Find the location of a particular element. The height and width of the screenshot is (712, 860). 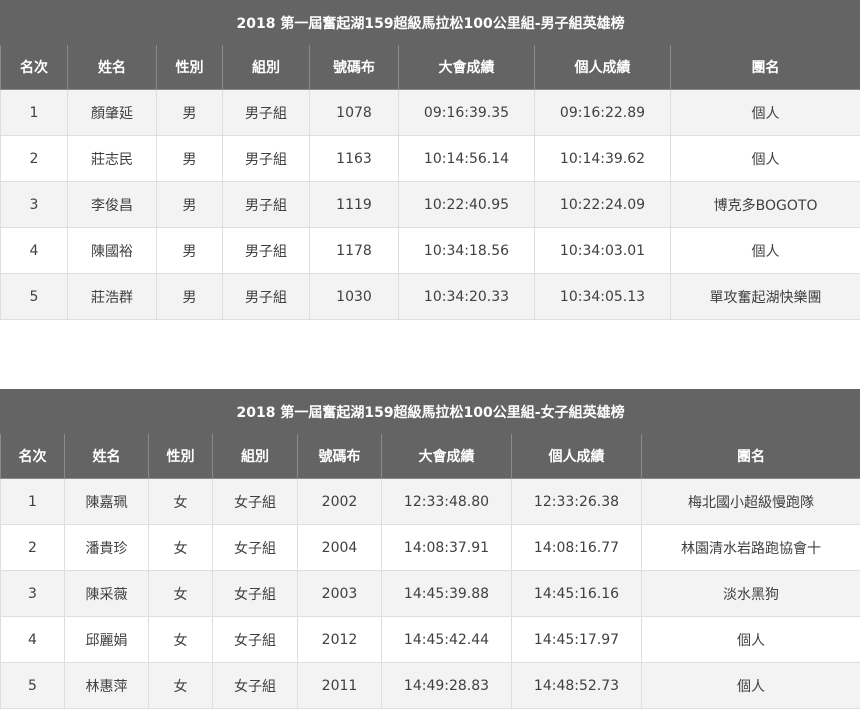

men-board-title: 2018 第一屆奮起湖159超級馬拉松100公里組-男子組英雄榜 is located at coordinates (430, 22).